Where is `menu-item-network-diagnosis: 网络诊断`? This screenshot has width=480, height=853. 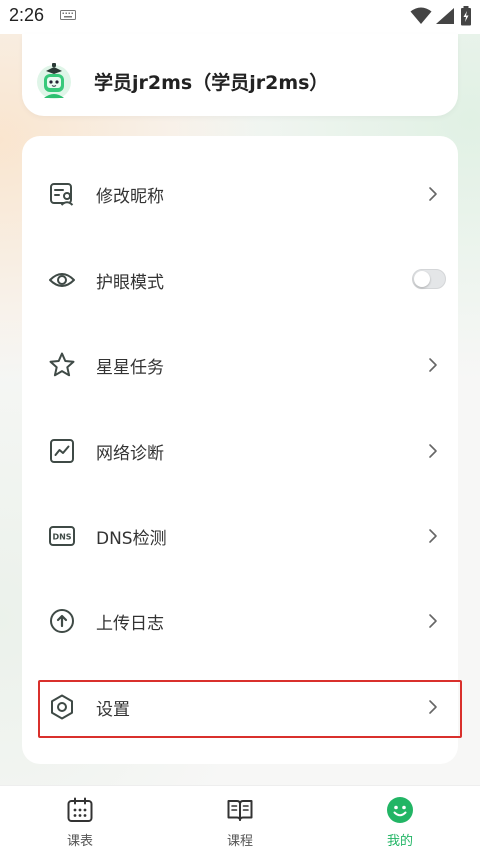
menu-item-network-diagnosis: 网络诊断 is located at coordinates (240, 451).